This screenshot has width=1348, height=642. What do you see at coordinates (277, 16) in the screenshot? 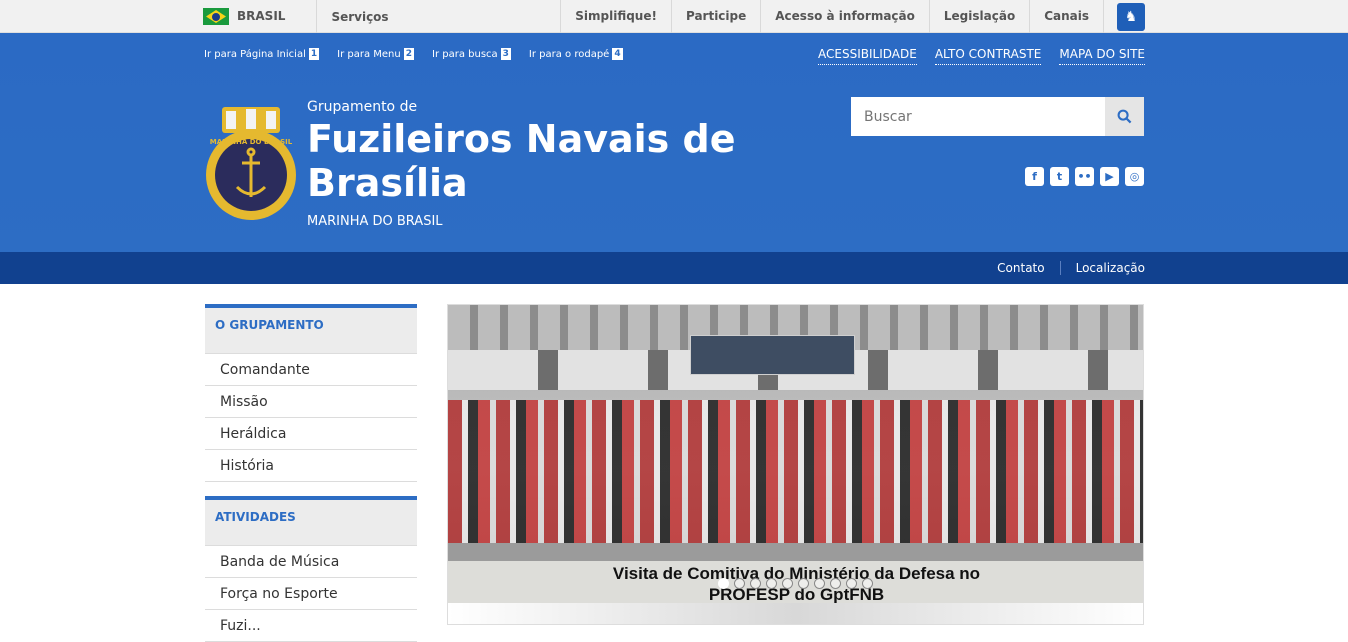
I see `brasil-link: BRASIL` at bounding box center [277, 16].